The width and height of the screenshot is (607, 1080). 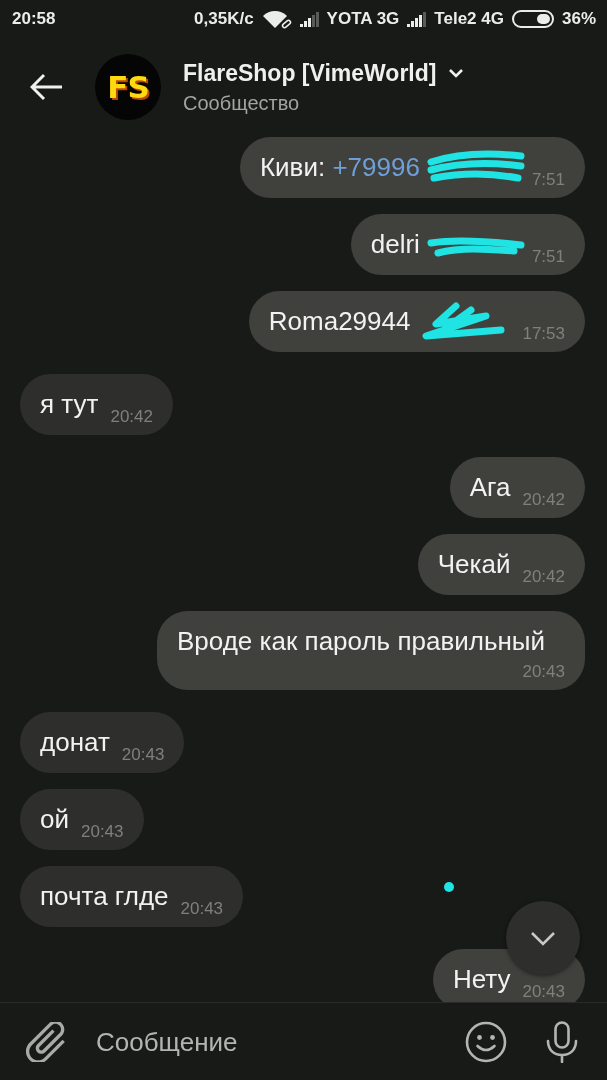 I want to click on dot-icon, so click(x=449, y=887).